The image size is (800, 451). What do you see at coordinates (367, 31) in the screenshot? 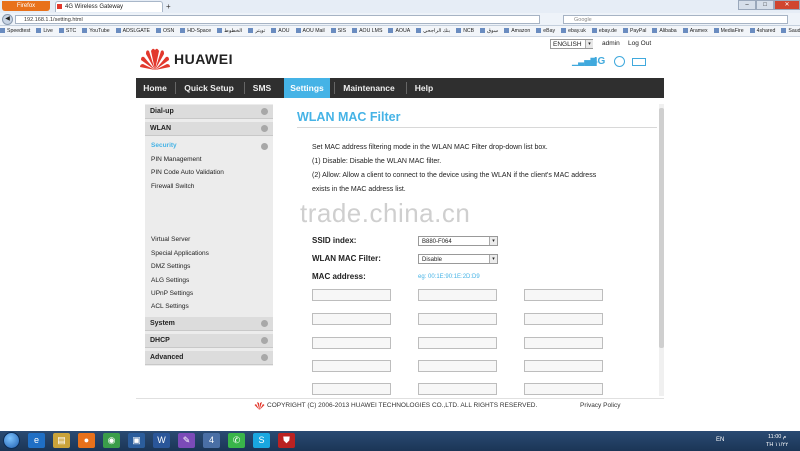
I see `bookmark-item: AOU LMS` at bounding box center [367, 31].